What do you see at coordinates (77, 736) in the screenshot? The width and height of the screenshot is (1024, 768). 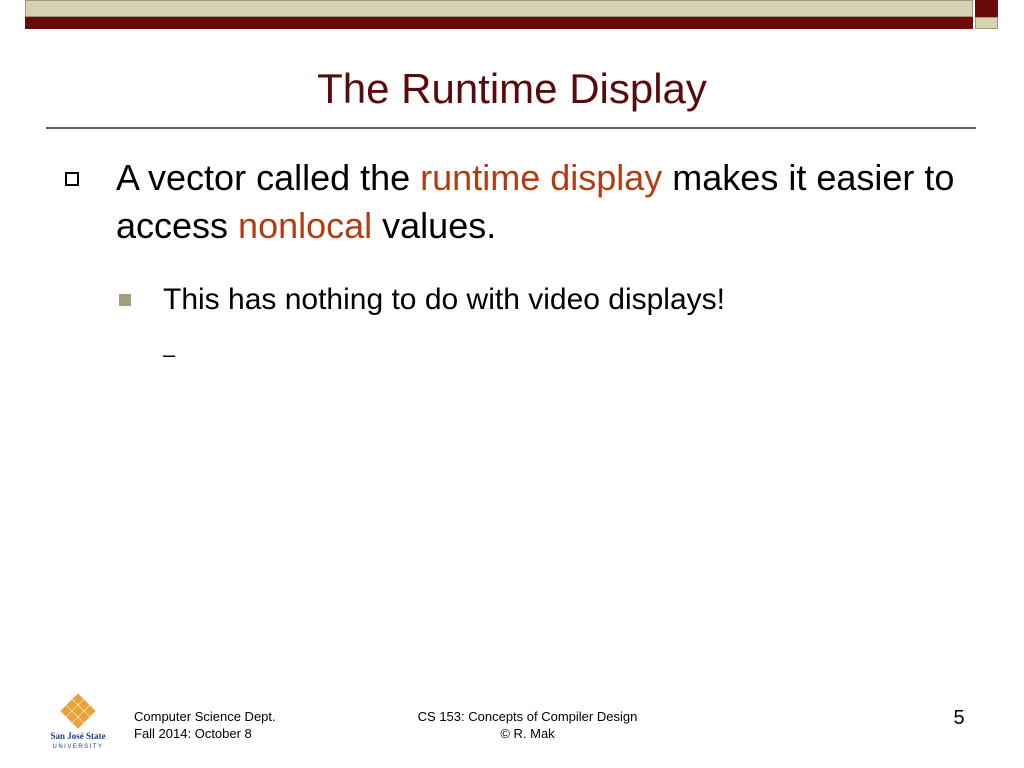 I see `logo-wordmark: San José State` at bounding box center [77, 736].